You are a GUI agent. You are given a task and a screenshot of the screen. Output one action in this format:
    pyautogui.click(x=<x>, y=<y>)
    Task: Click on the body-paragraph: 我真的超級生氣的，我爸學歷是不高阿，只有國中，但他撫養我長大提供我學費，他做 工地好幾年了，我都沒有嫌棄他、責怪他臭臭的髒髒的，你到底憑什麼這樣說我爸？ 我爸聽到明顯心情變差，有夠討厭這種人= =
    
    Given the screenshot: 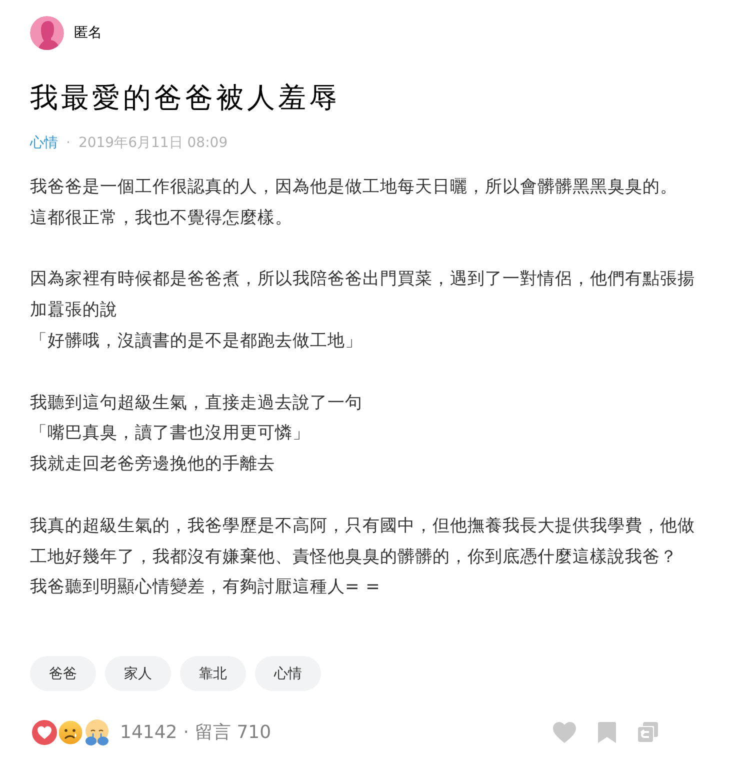 What is the action you would take?
    pyautogui.click(x=363, y=557)
    